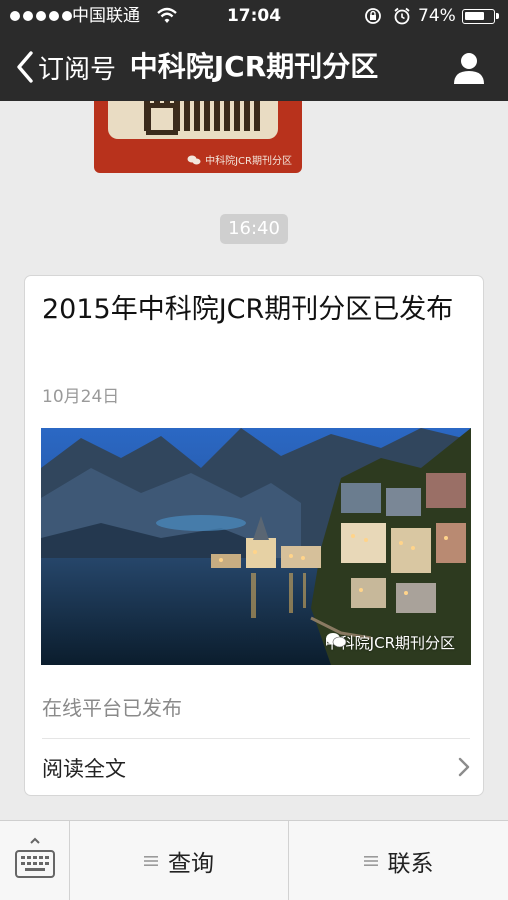  What do you see at coordinates (410, 864) in the screenshot?
I see `menu-label-contact: 联系` at bounding box center [410, 864].